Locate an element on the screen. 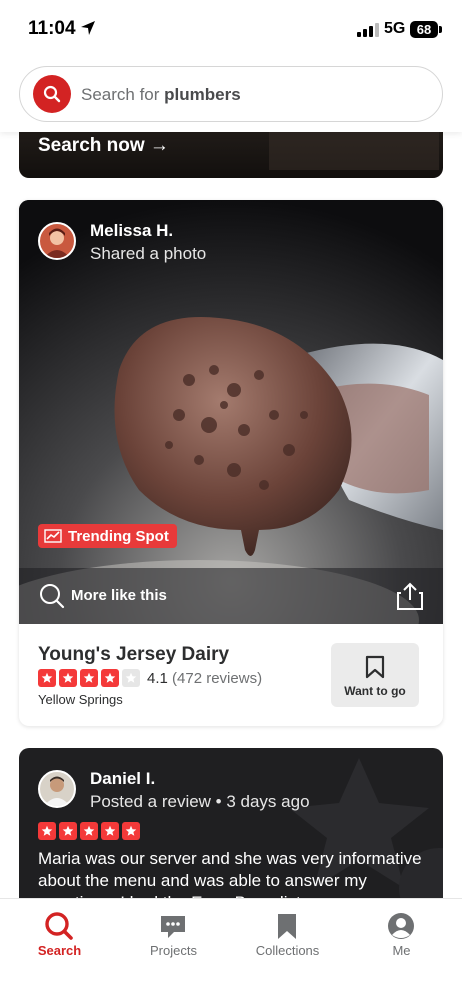 The height and width of the screenshot is (1000, 462). rating-summary: 4.1 (472 reviews) is located at coordinates (204, 678).